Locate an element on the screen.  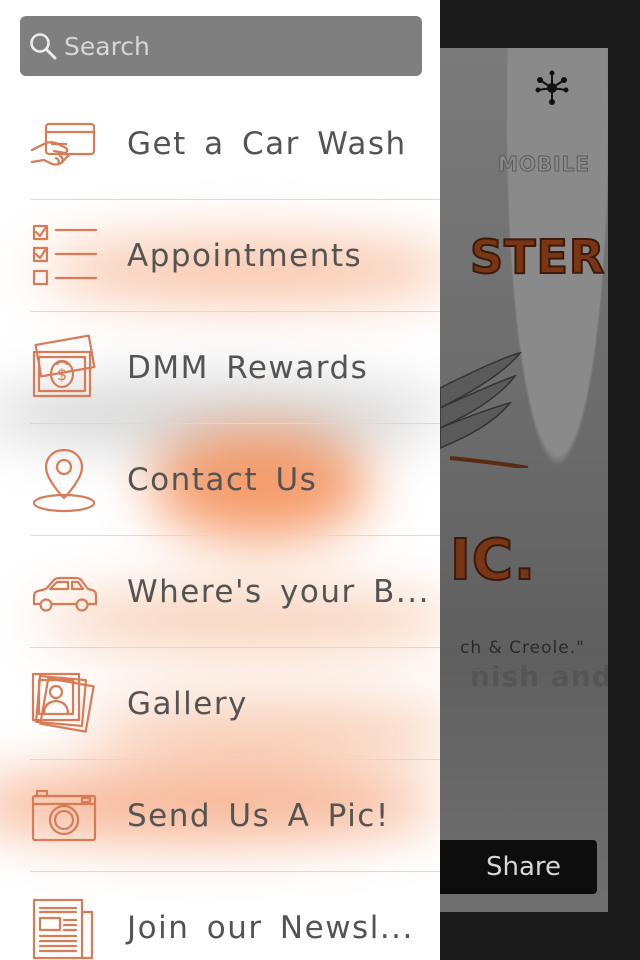
search-icon is located at coordinates (43, 46).